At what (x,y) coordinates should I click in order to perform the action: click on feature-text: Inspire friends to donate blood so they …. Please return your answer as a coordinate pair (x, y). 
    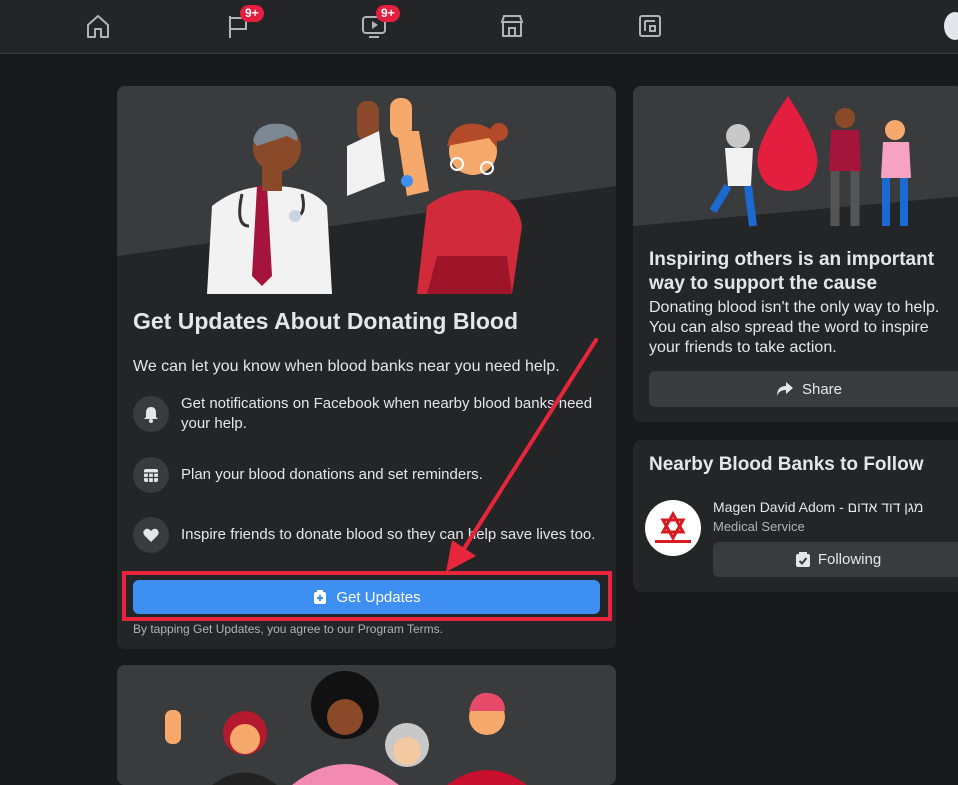
    Looking at the image, I should click on (388, 534).